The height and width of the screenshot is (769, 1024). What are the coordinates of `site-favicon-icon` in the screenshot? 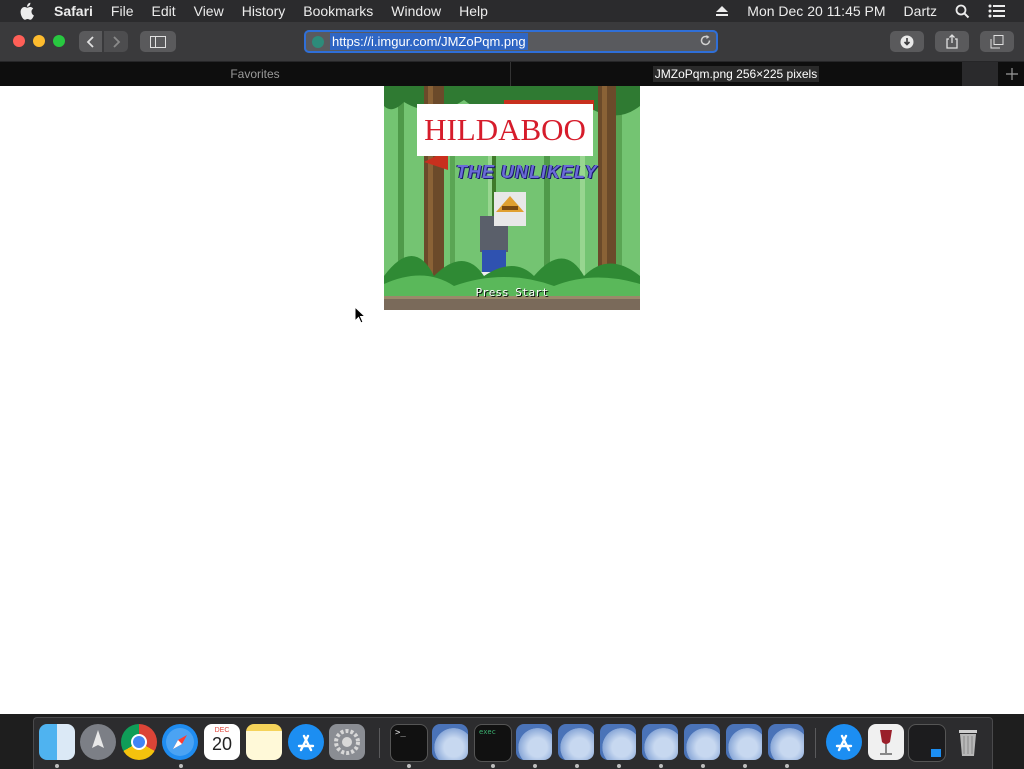 It's located at (318, 41).